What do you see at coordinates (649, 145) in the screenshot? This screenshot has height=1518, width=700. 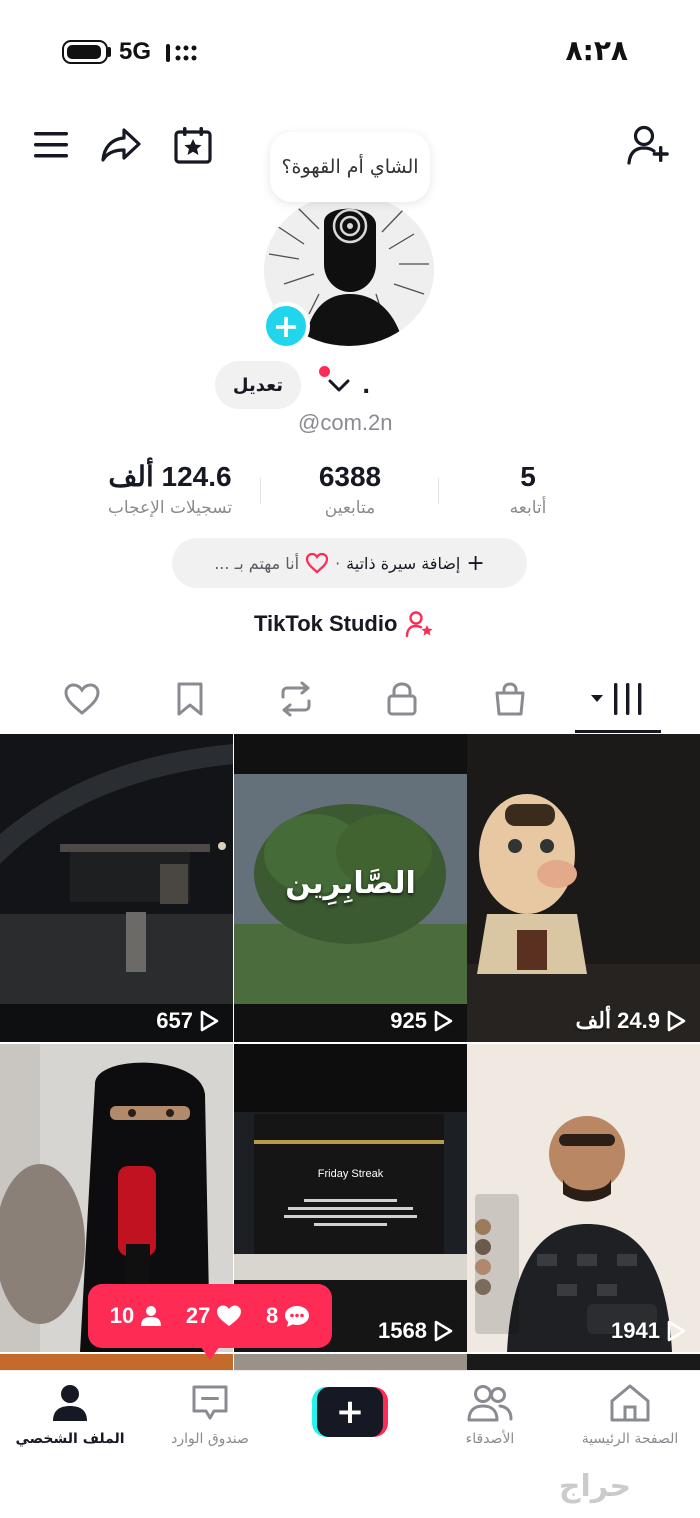 I see `add-friend-icon` at bounding box center [649, 145].